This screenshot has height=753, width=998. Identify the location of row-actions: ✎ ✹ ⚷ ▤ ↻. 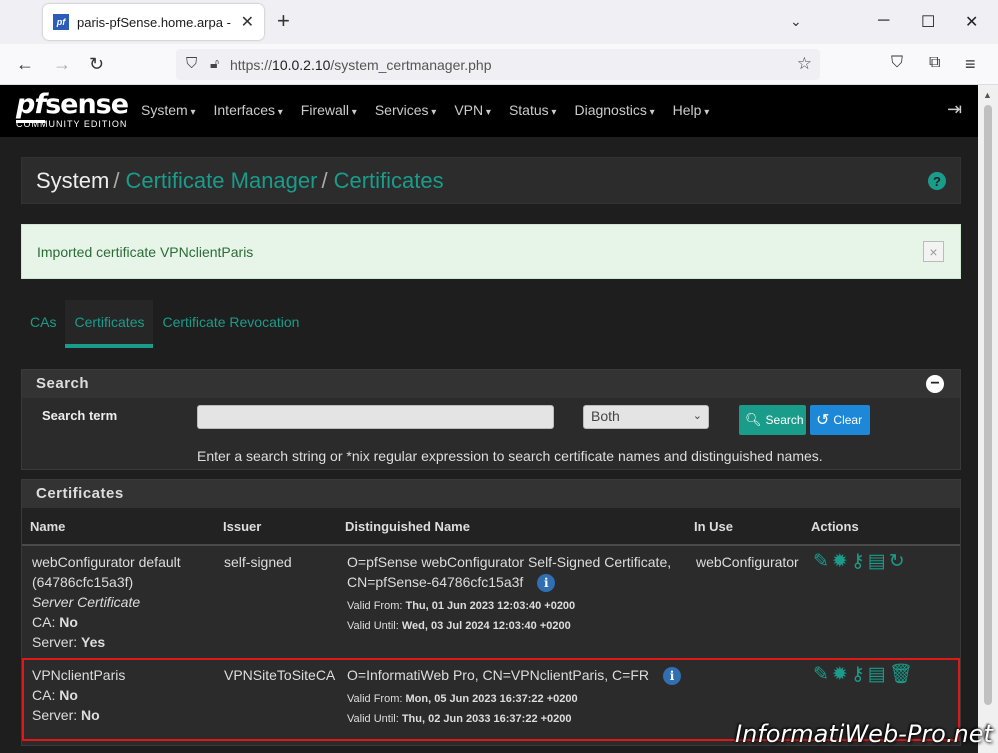
(860, 562).